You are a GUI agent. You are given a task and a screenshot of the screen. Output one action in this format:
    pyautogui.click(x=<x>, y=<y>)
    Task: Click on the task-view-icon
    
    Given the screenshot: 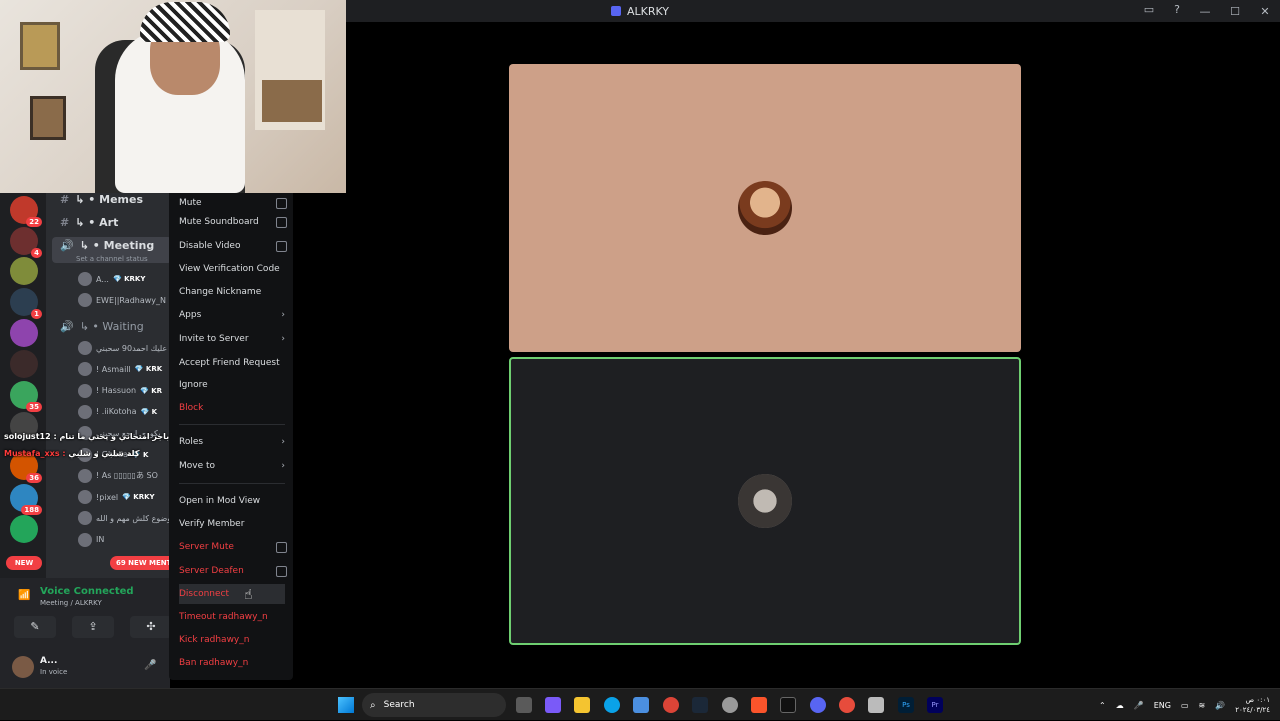 What is the action you would take?
    pyautogui.click(x=524, y=705)
    